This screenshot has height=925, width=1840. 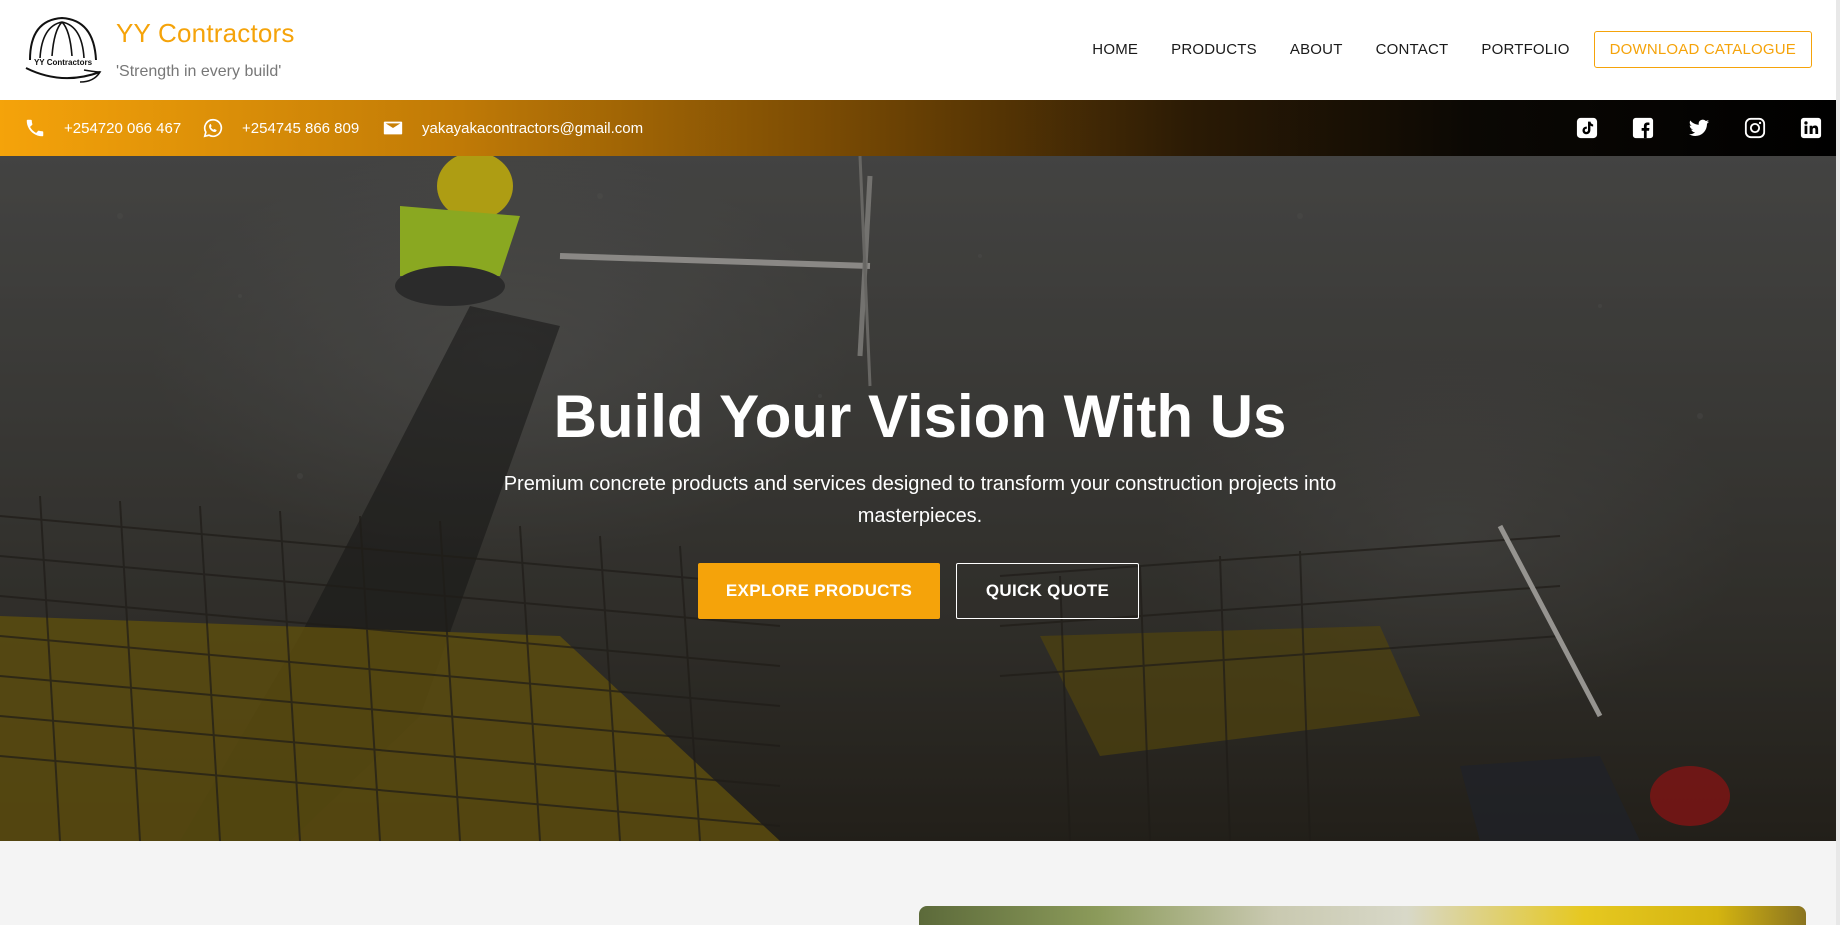 What do you see at coordinates (920, 416) in the screenshot?
I see `hero-title: Build Your Vision With Us` at bounding box center [920, 416].